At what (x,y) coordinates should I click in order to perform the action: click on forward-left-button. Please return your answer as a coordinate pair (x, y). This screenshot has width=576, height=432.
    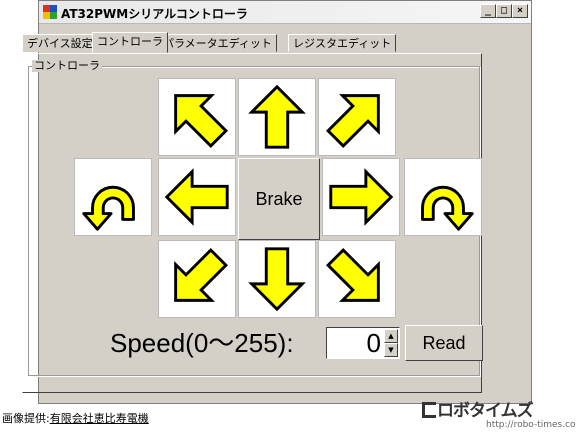
    Looking at the image, I should click on (197, 117).